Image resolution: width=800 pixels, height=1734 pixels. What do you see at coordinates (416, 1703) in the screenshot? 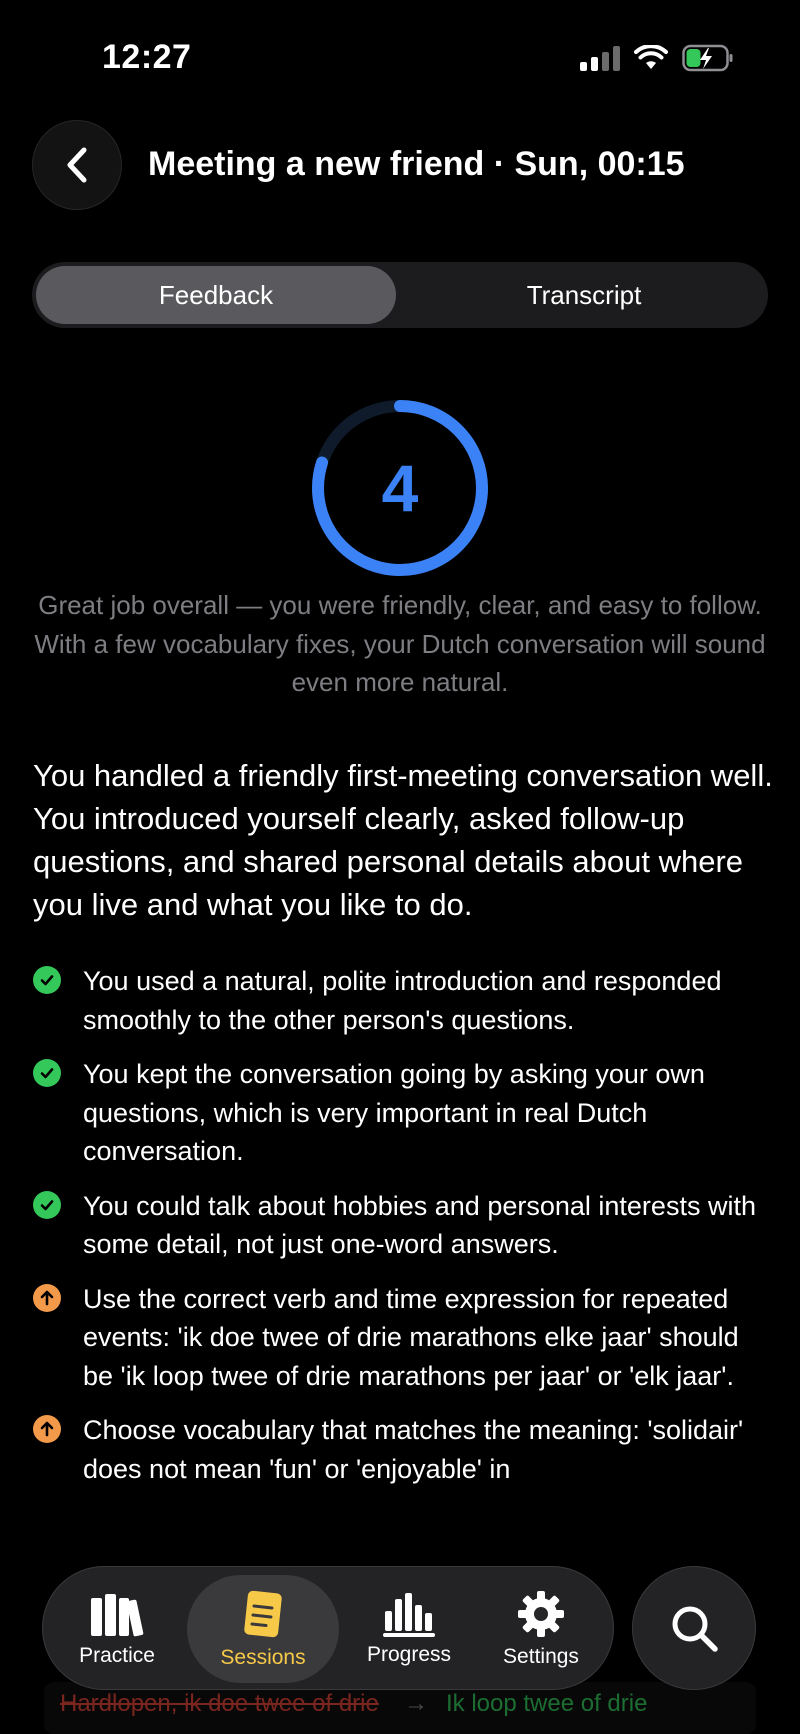
I see `arrow-right-icon: →` at bounding box center [416, 1703].